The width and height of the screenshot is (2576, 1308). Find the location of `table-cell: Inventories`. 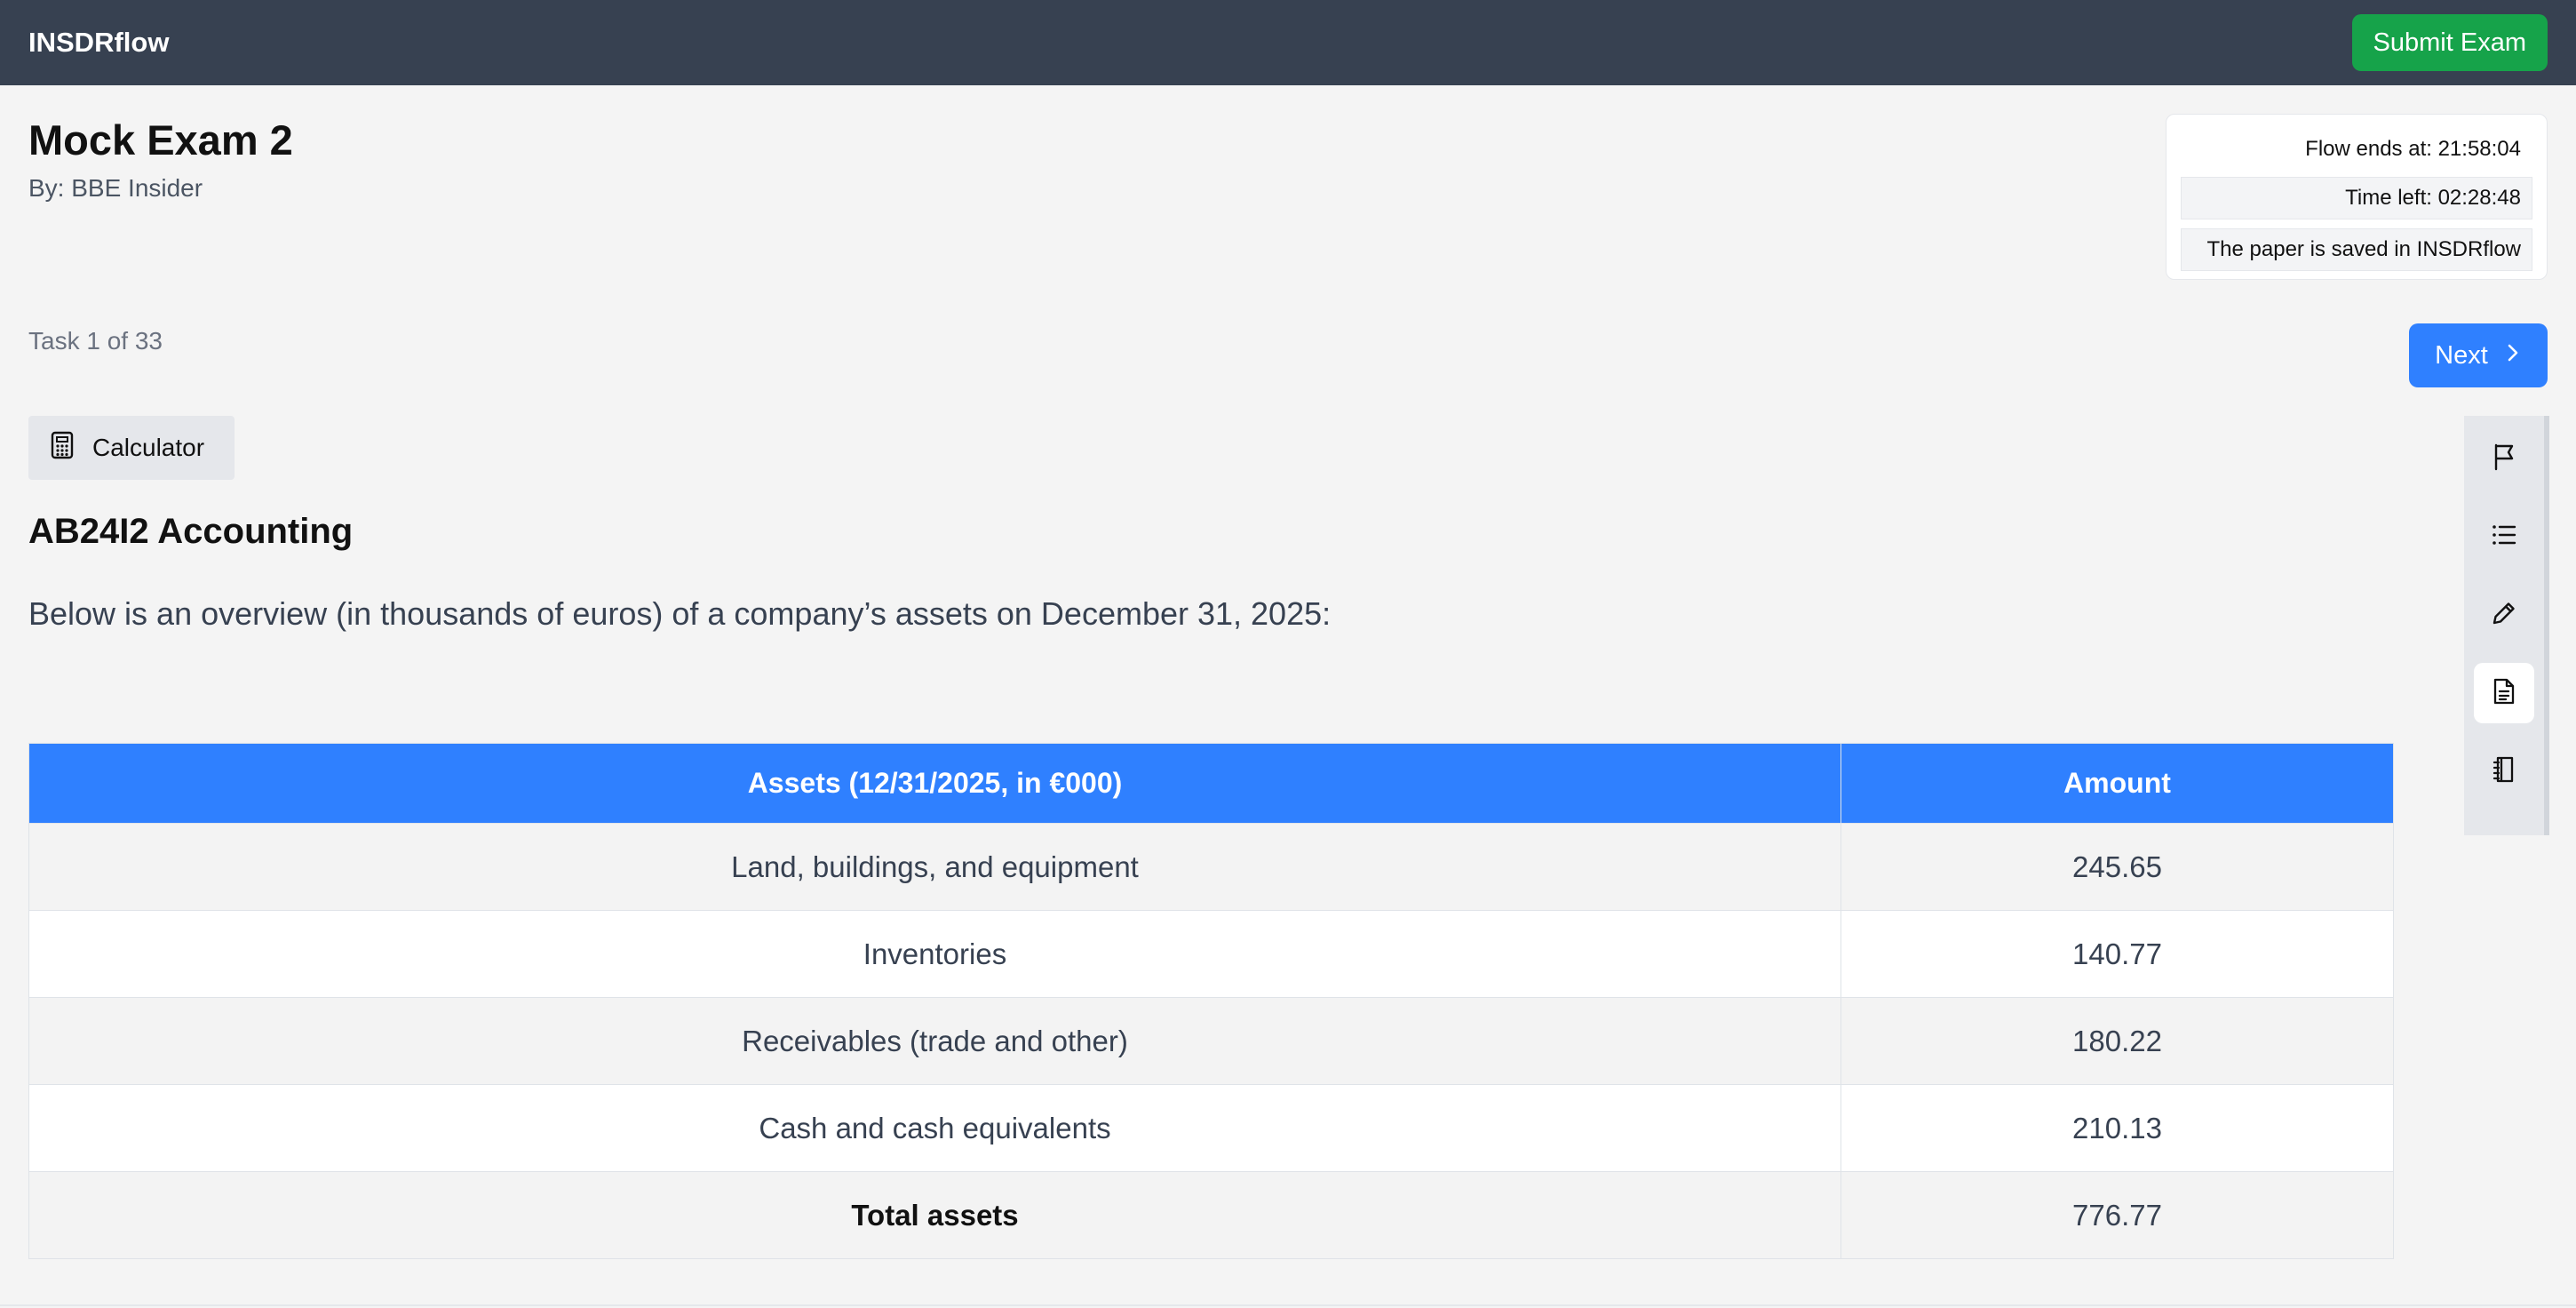

table-cell: Inventories is located at coordinates (934, 954).